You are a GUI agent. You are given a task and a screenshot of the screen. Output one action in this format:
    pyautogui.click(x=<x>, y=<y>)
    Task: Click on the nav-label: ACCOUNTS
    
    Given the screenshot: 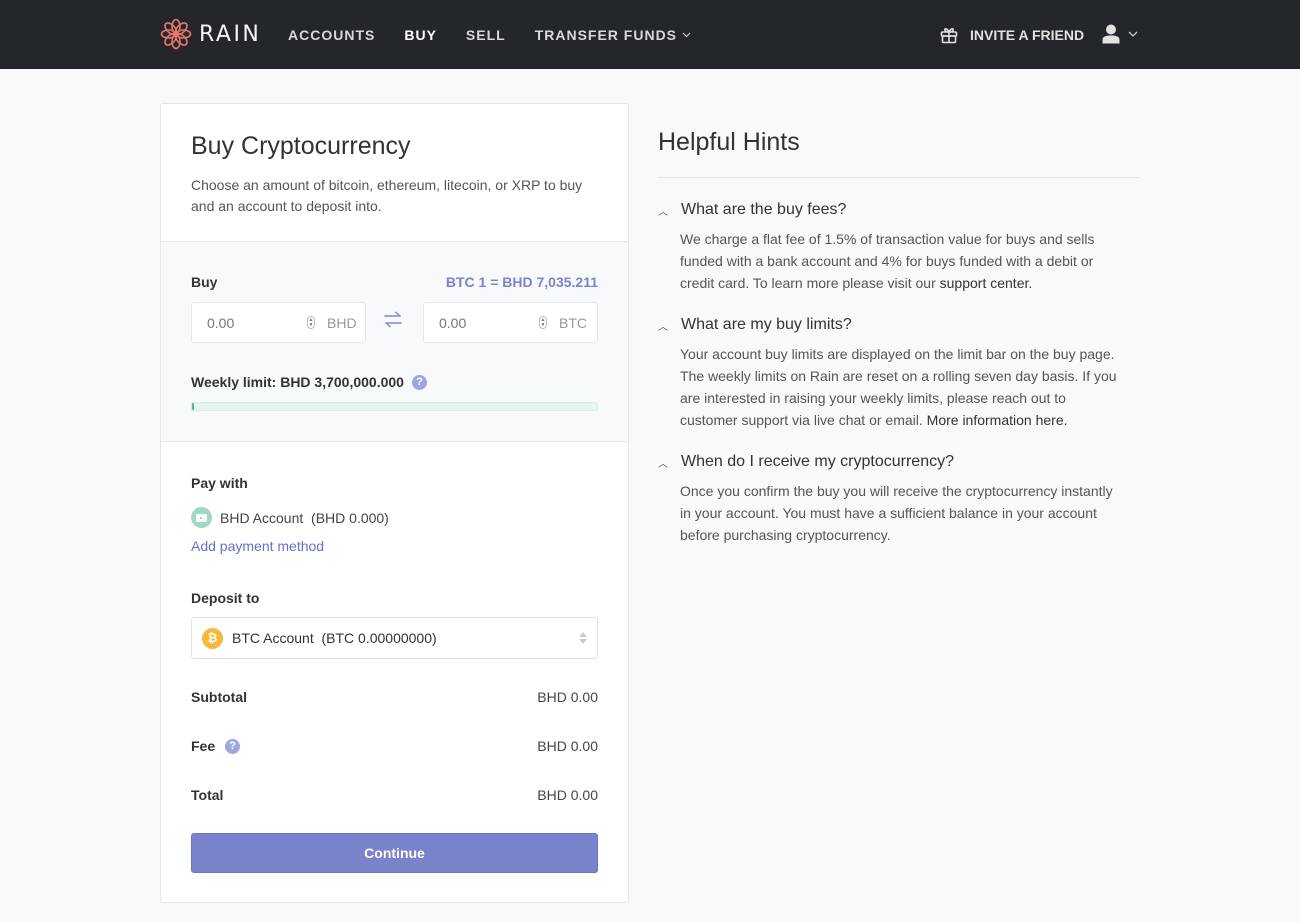 What is the action you would take?
    pyautogui.click(x=332, y=34)
    